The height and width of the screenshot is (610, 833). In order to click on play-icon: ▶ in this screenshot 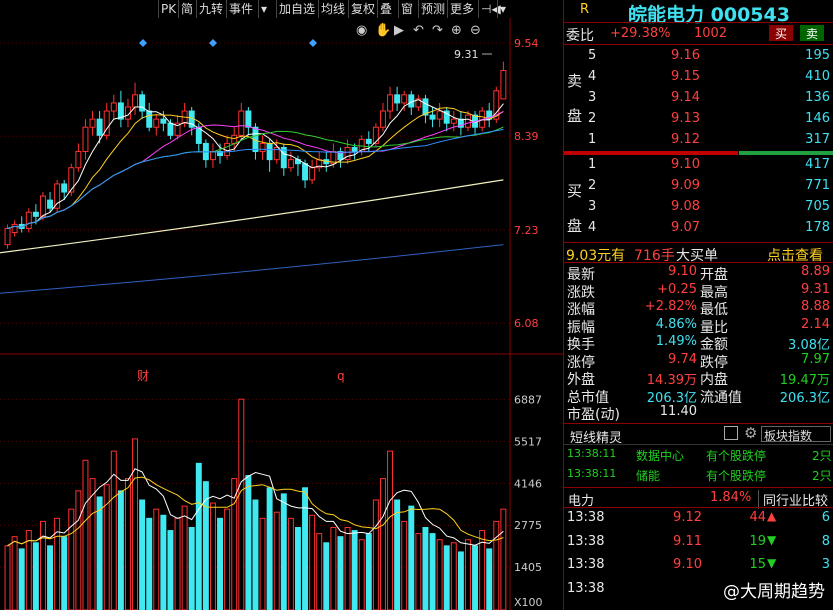, I will do `click(399, 30)`.